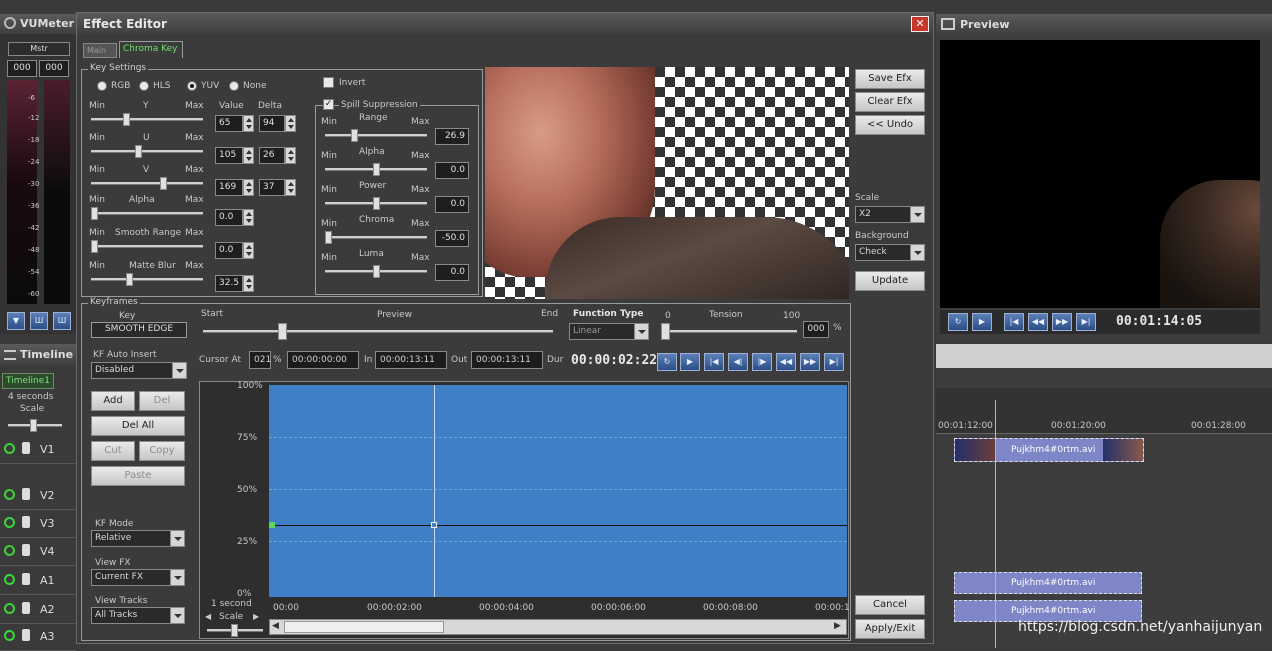 The height and width of the screenshot is (651, 1272). Describe the element at coordinates (282, 331) in the screenshot. I see `preview-slider-thumb` at that location.